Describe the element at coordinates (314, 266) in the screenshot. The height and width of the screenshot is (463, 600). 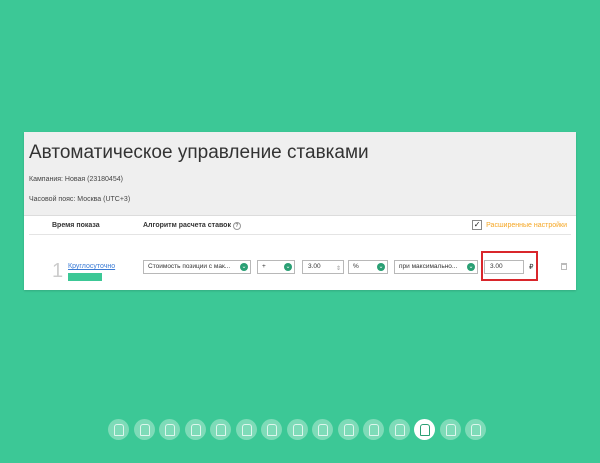
I see `value-input-text: 3.00` at that location.